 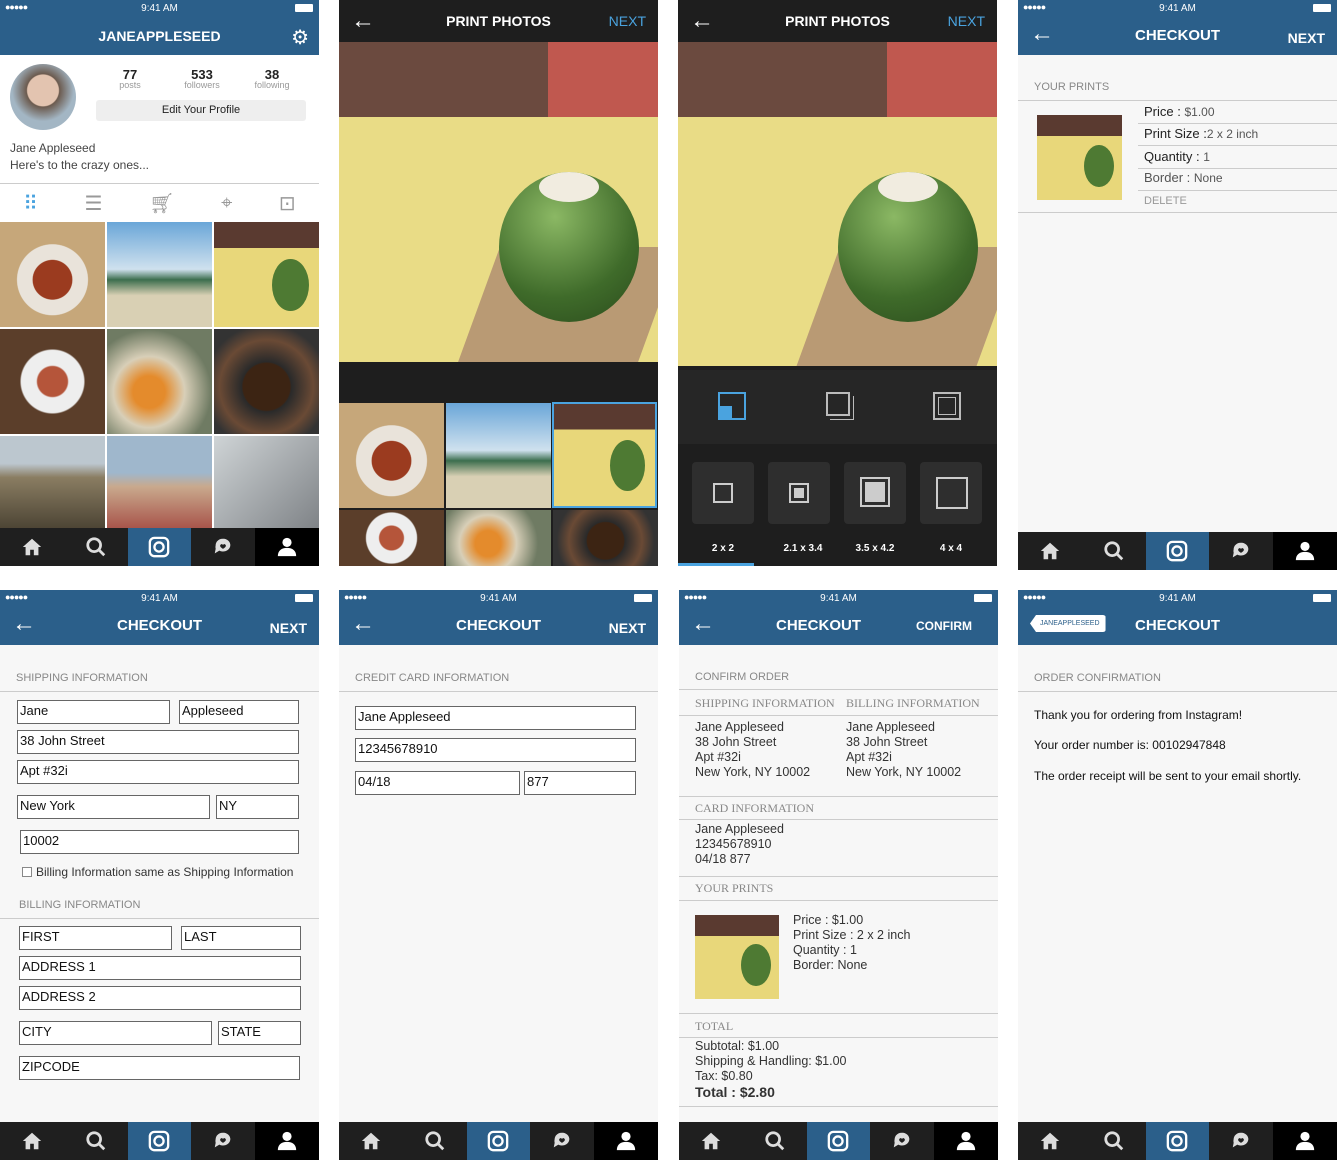 What do you see at coordinates (272, 78) in the screenshot?
I see `stat-following: 38 following` at bounding box center [272, 78].